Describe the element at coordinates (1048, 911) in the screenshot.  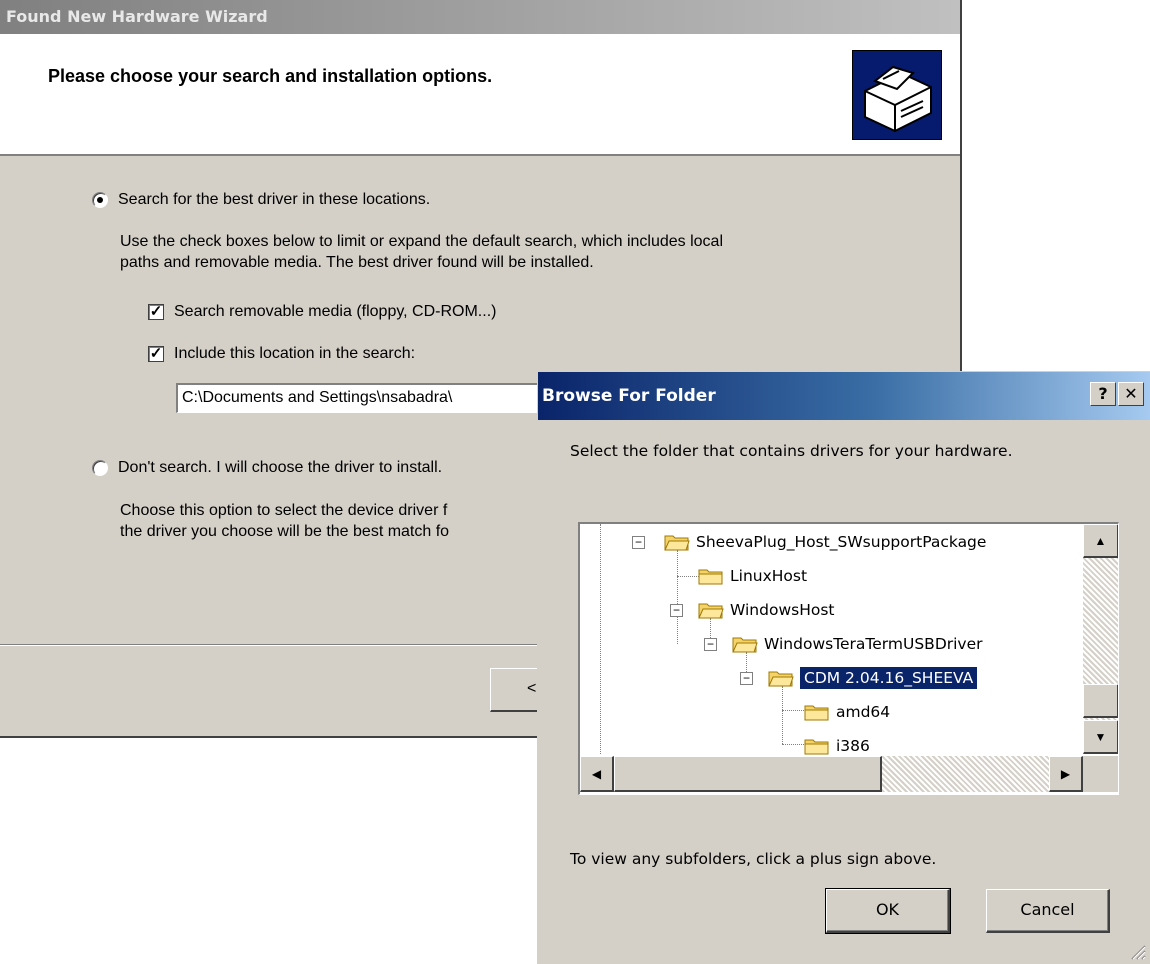
I see `cancel-button: Cancel` at that location.